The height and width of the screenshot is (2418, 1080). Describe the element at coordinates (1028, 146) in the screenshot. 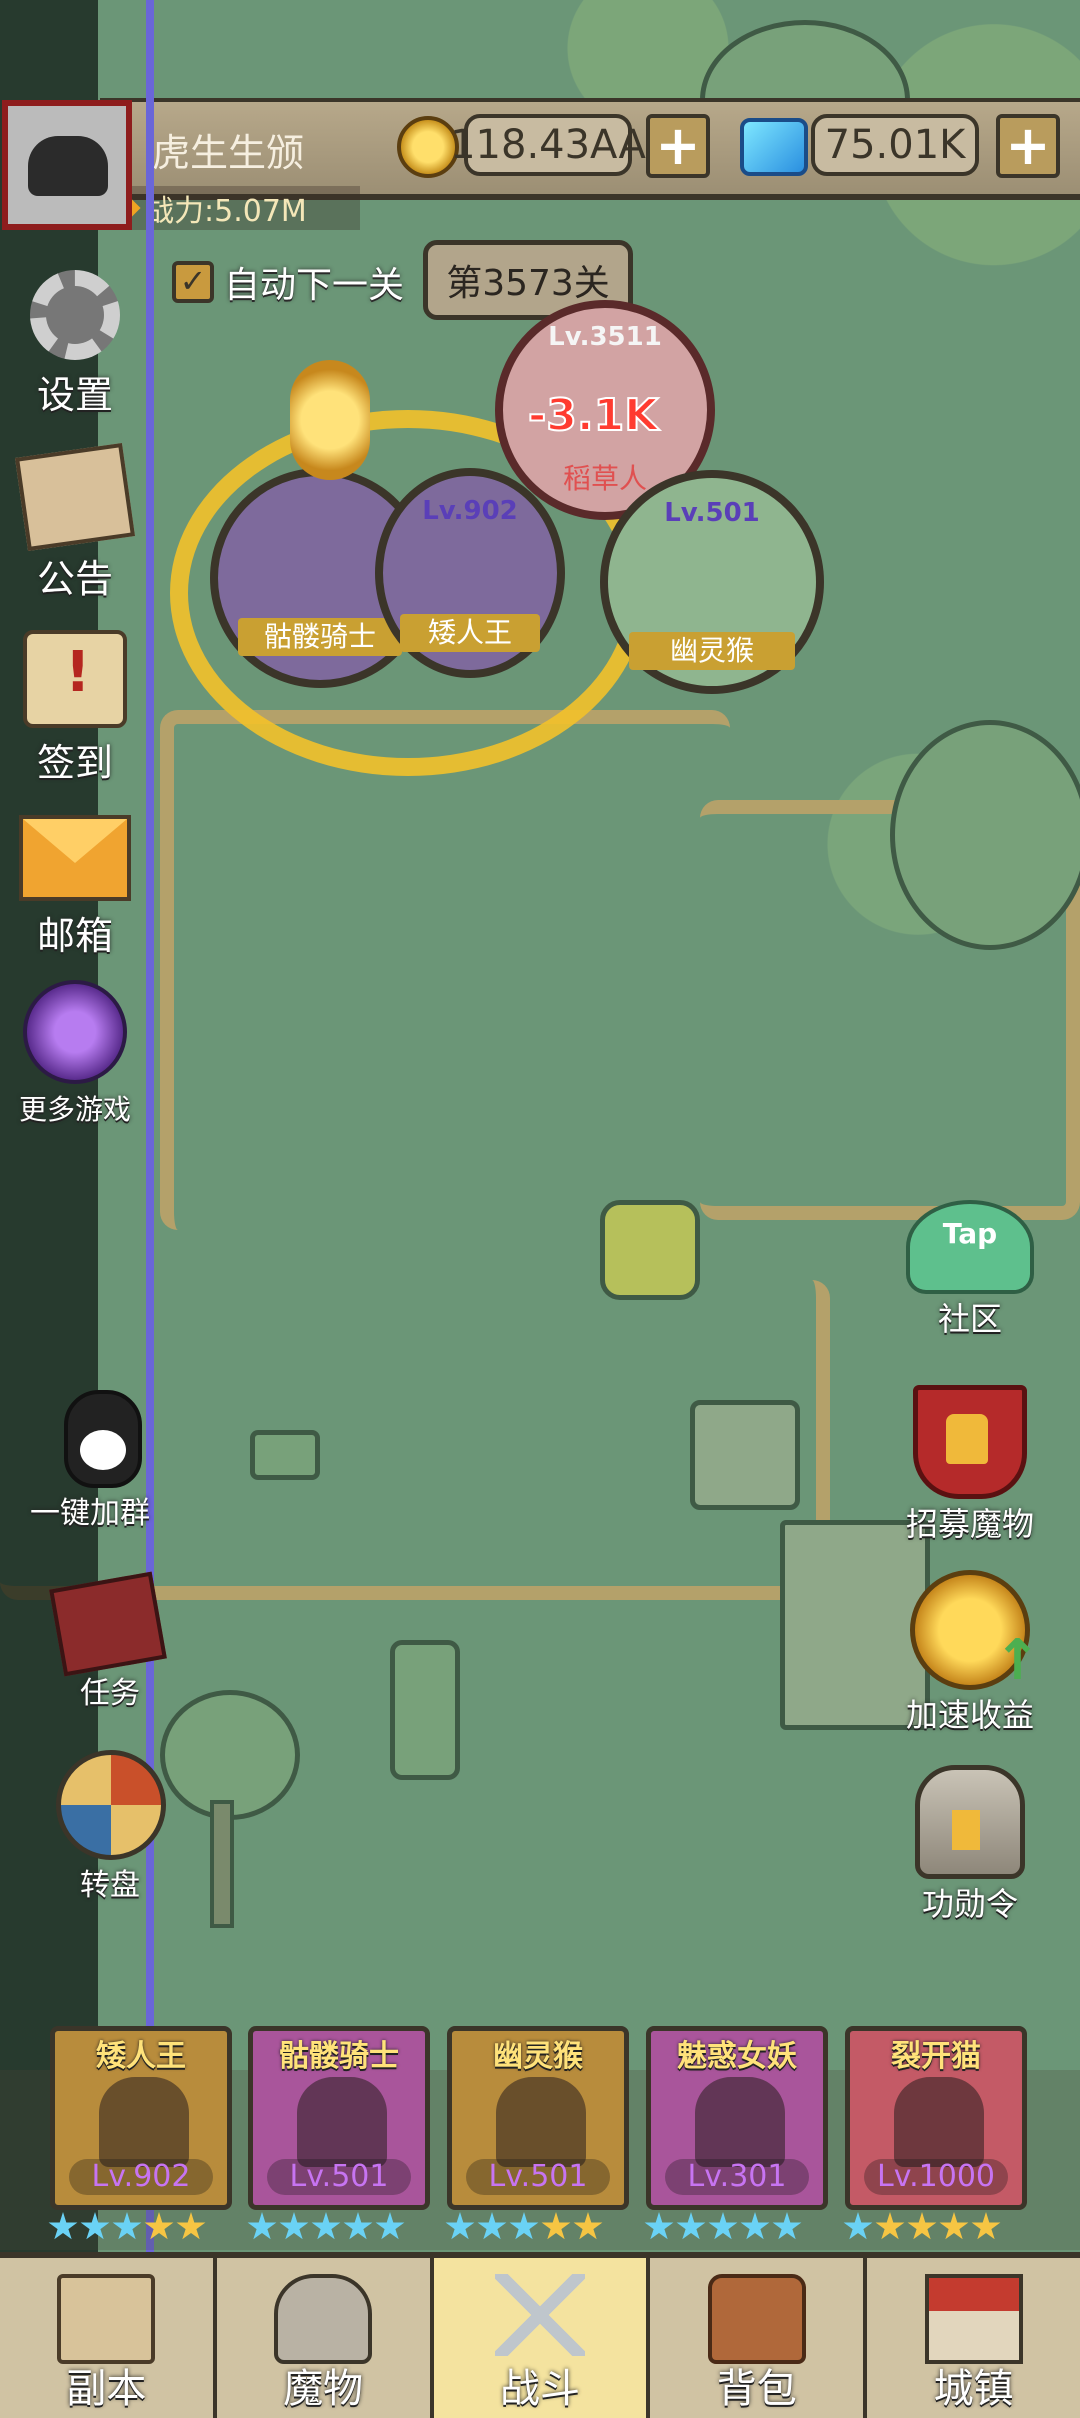

I see `add-gems-button: +` at that location.